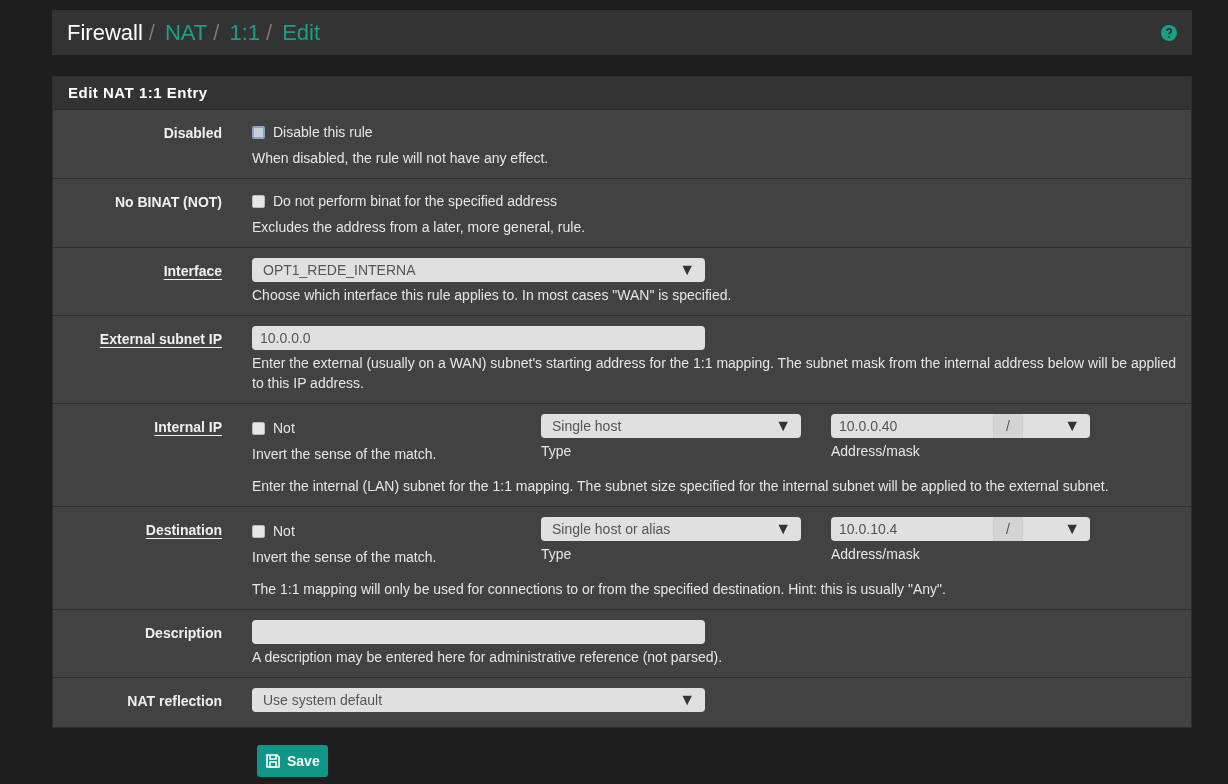 This screenshot has height=784, width=1228. Describe the element at coordinates (401, 158) in the screenshot. I see `help-text: When disabled, the rule will not have any effect.` at that location.